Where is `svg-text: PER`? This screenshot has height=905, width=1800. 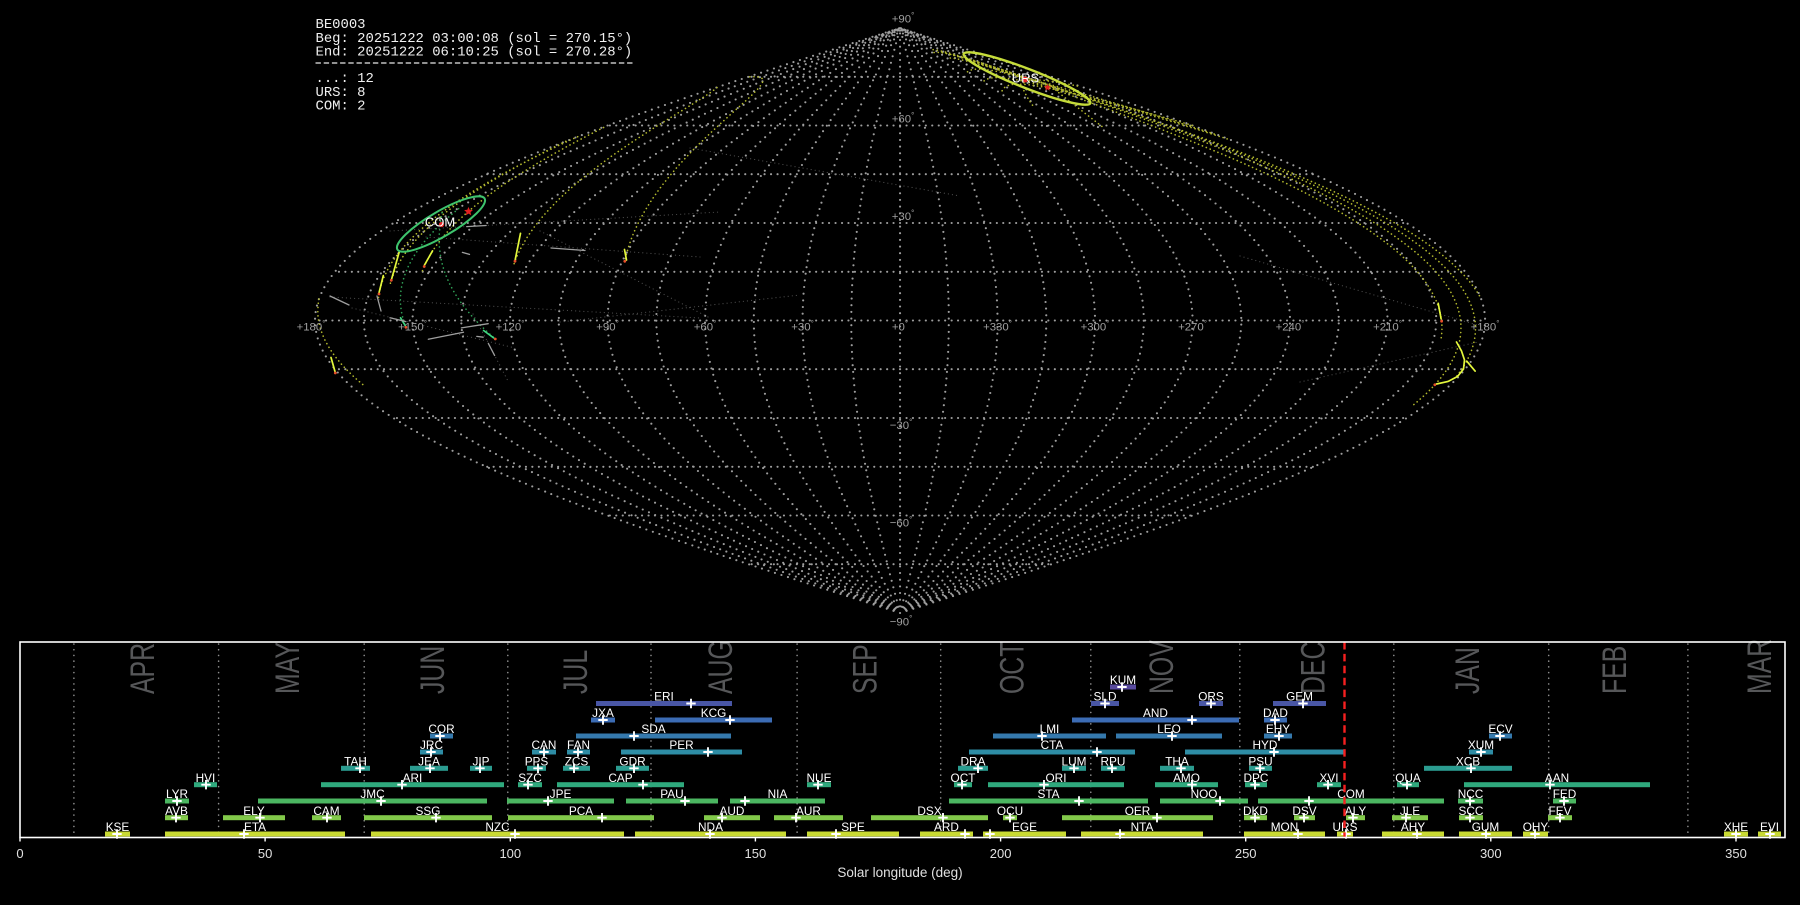
svg-text: PER is located at coordinates (681, 745).